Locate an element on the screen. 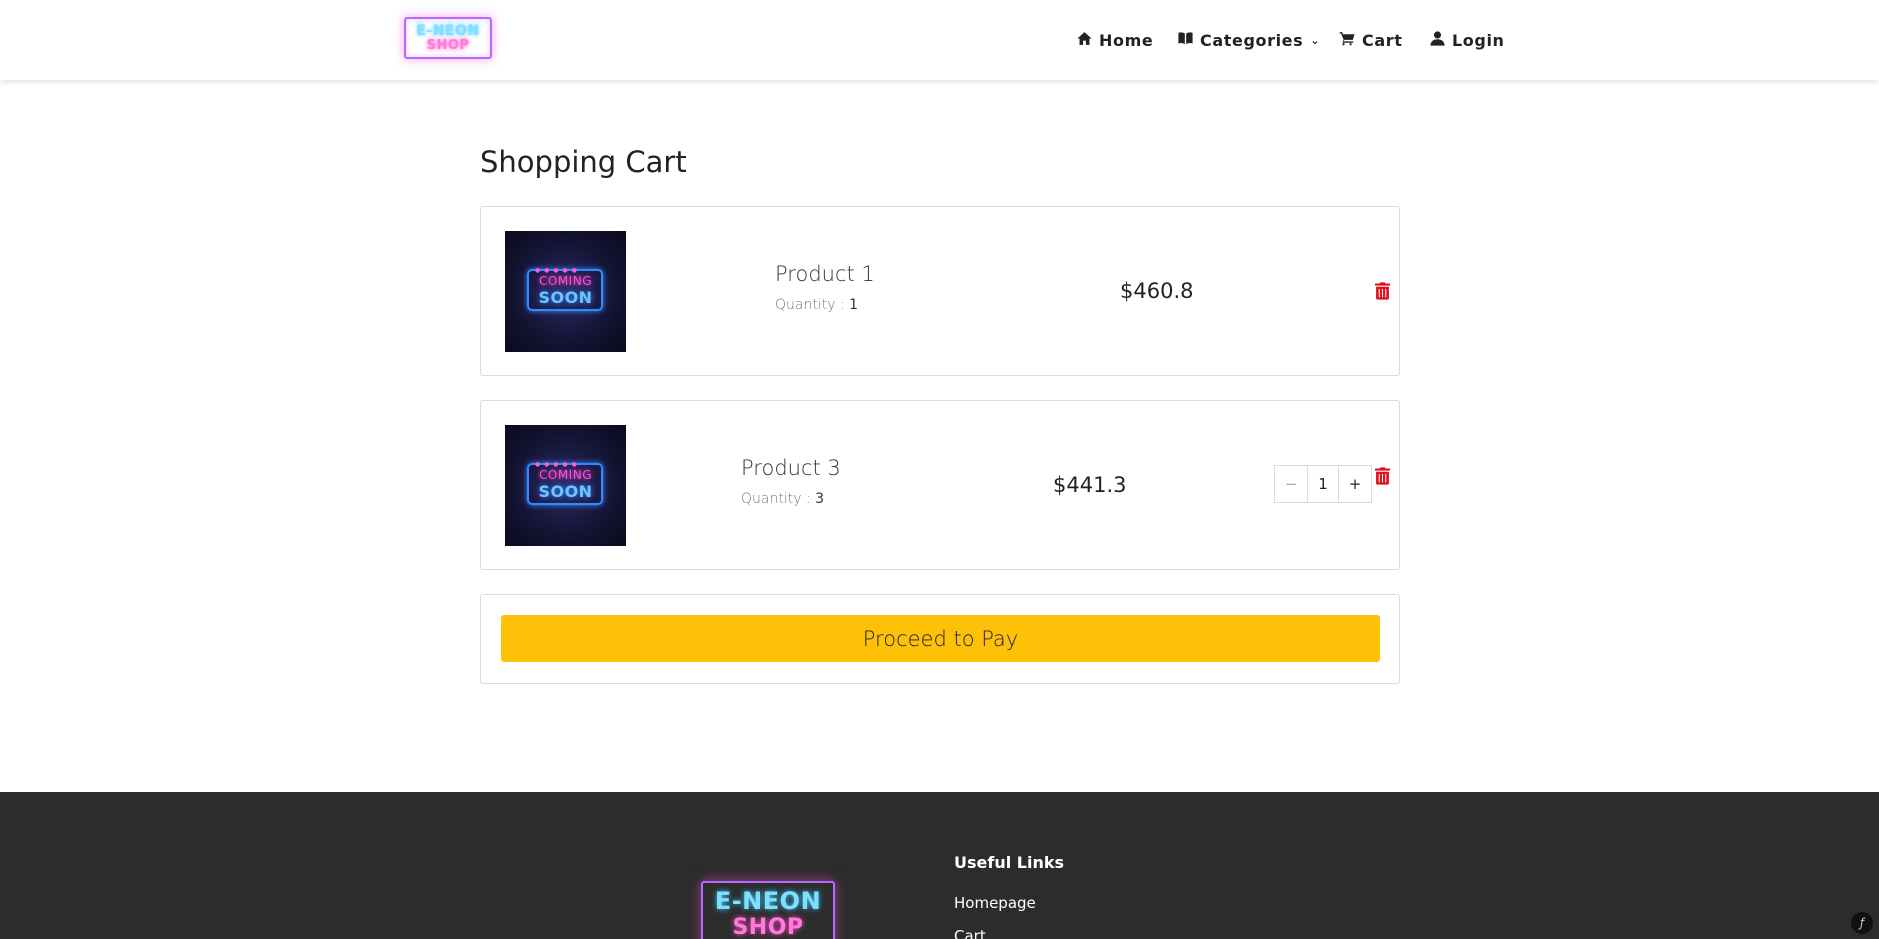 The image size is (1879, 939). product-quantity: Quantity : 3 is located at coordinates (782, 499).